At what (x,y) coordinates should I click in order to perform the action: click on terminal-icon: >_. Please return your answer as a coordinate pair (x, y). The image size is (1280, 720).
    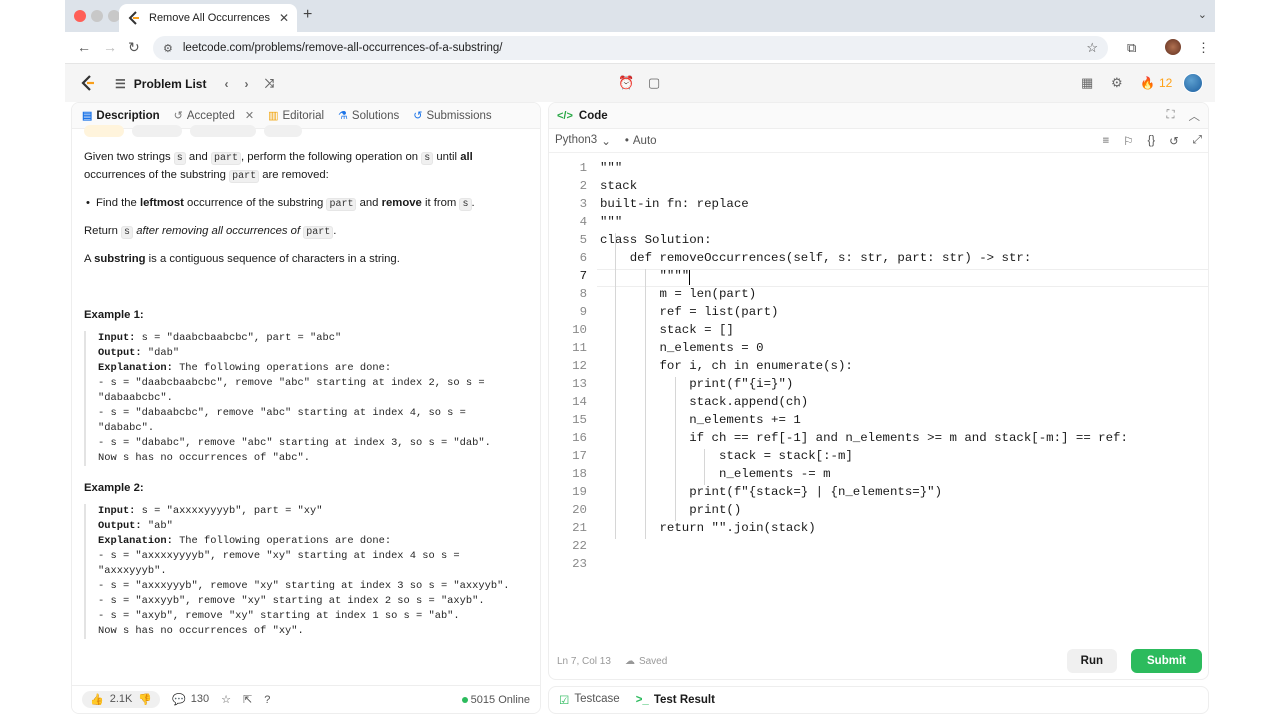
    Looking at the image, I should click on (642, 700).